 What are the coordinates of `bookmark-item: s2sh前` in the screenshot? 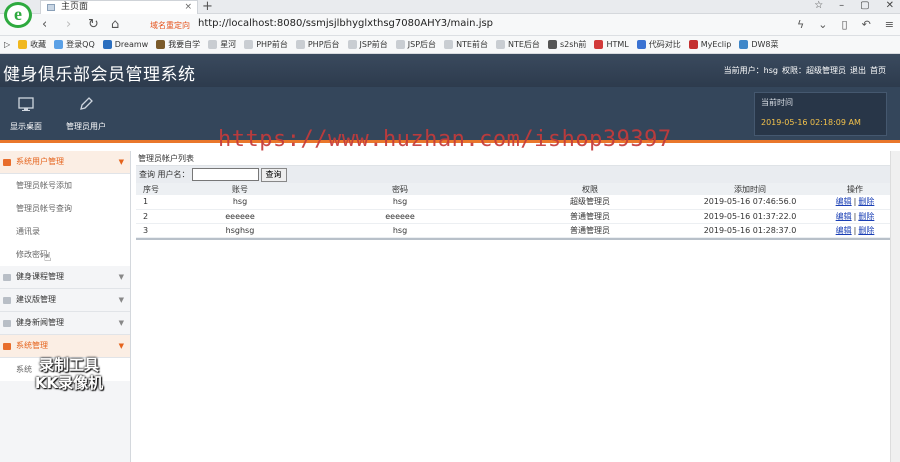 It's located at (566, 44).